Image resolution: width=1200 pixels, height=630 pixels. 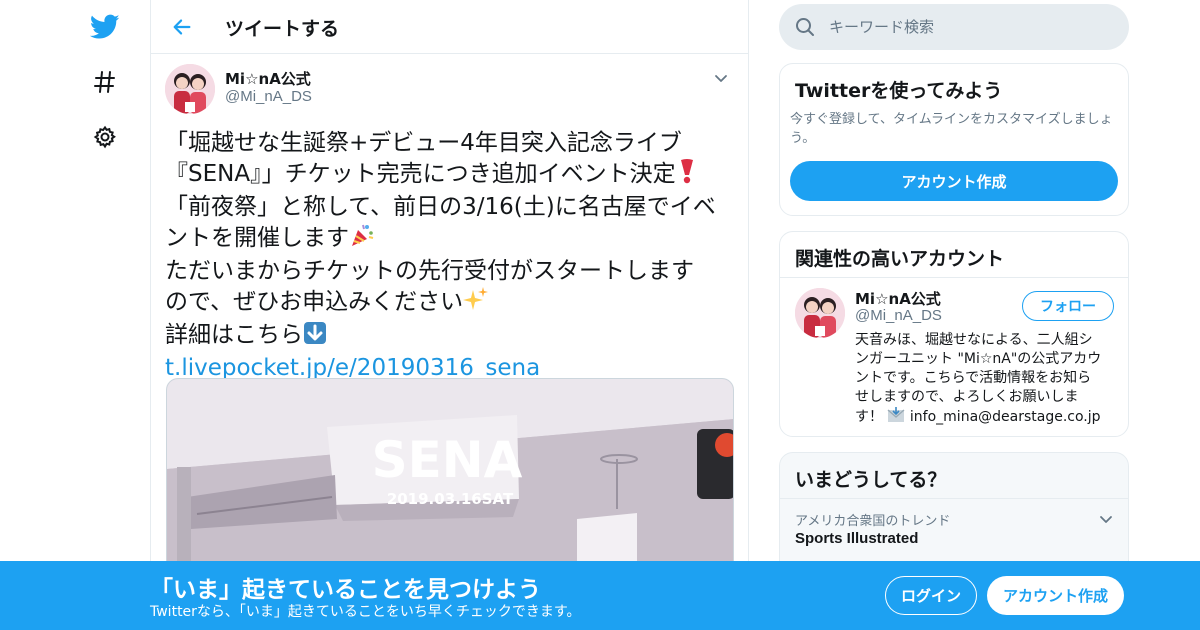 I want to click on heavy-exclamation-emoji, so click(x=687, y=175).